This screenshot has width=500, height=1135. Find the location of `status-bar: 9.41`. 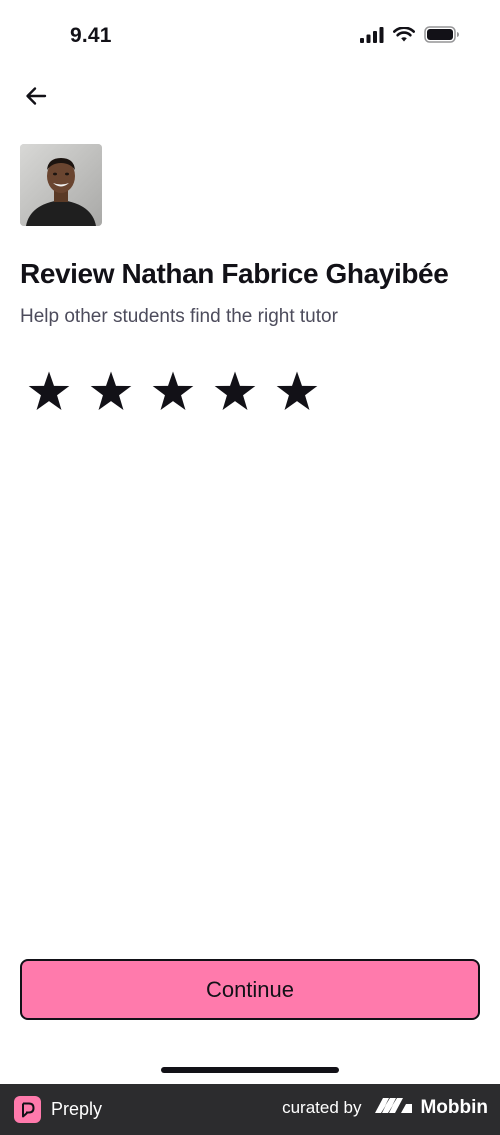

status-bar: 9.41 is located at coordinates (250, 36).